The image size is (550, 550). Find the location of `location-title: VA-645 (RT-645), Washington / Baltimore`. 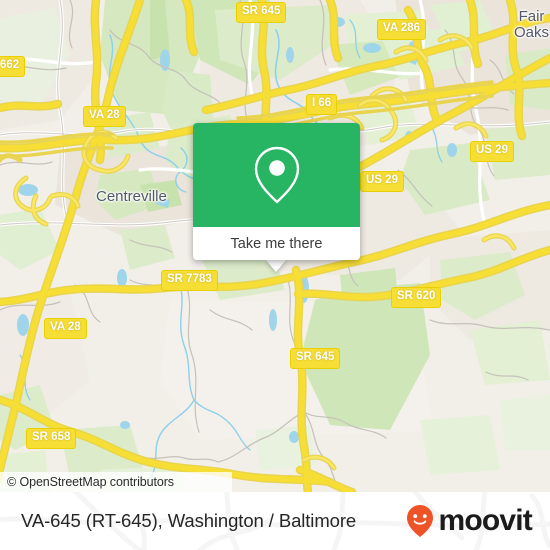

location-title: VA-645 (RT-645), Washington / Baltimore is located at coordinates (188, 521).